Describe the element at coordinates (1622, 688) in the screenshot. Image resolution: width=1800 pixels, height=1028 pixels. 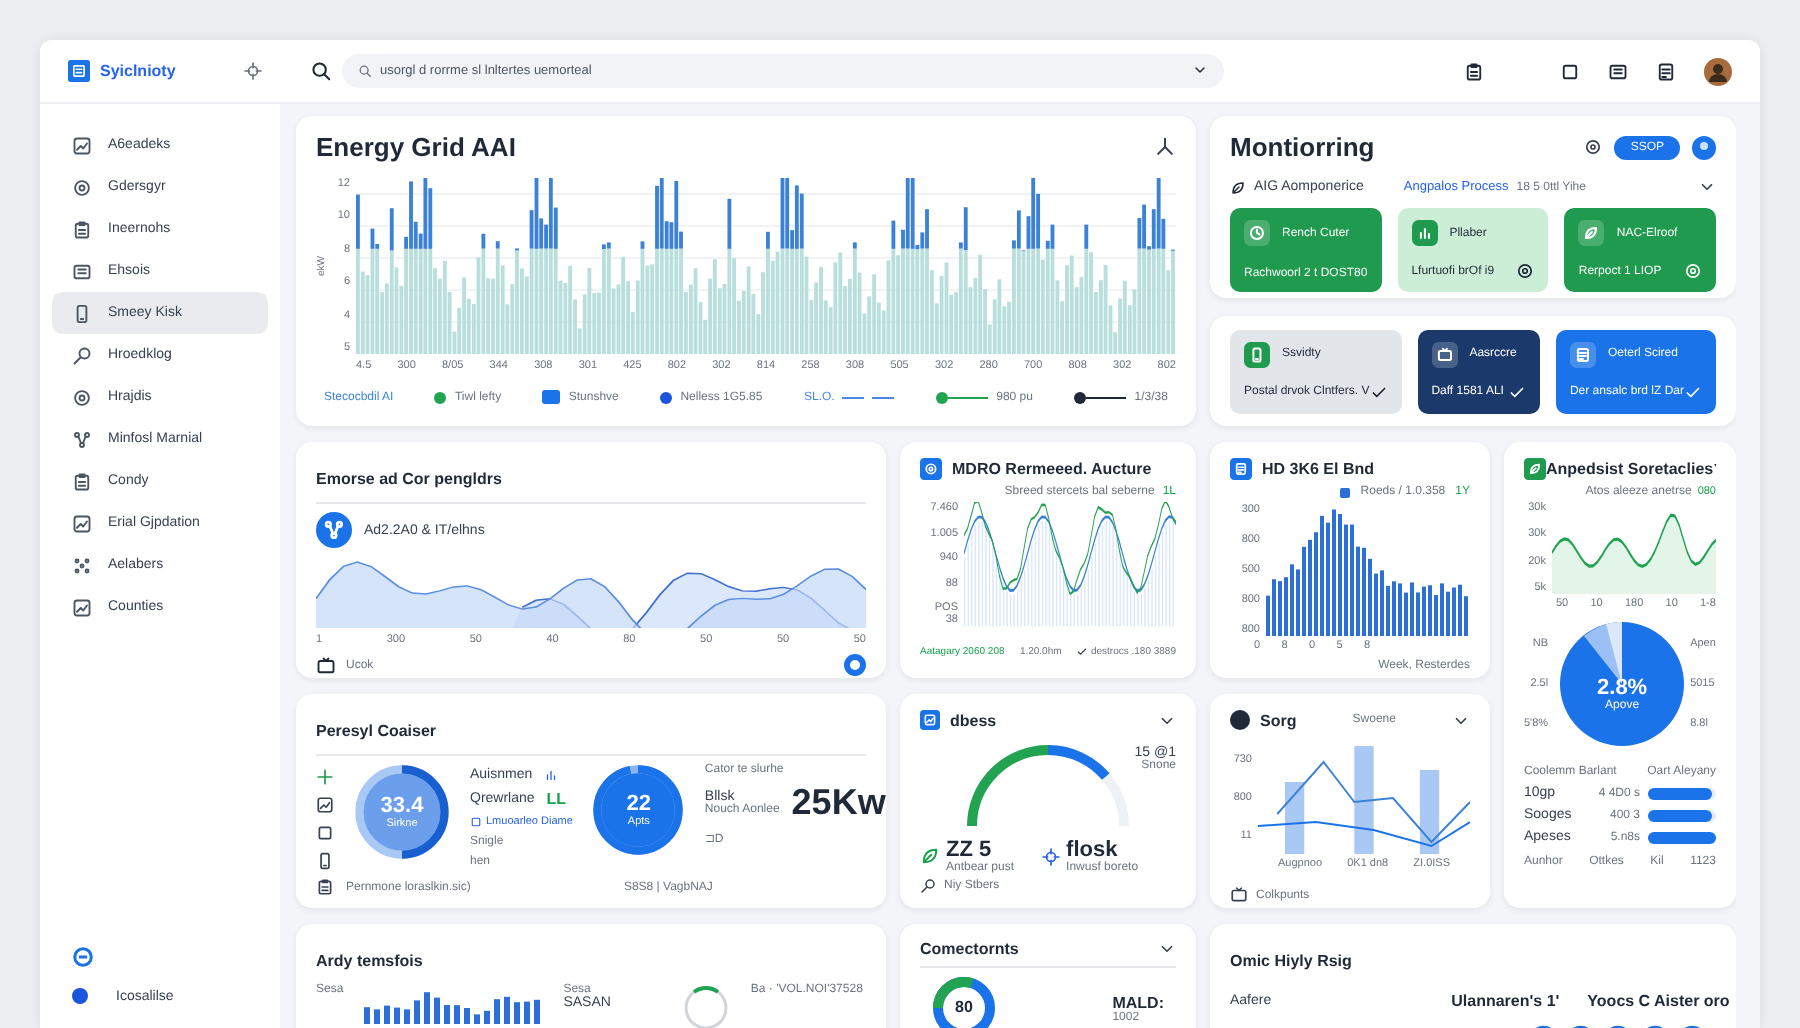
I see `pie-value: 2.8%` at that location.